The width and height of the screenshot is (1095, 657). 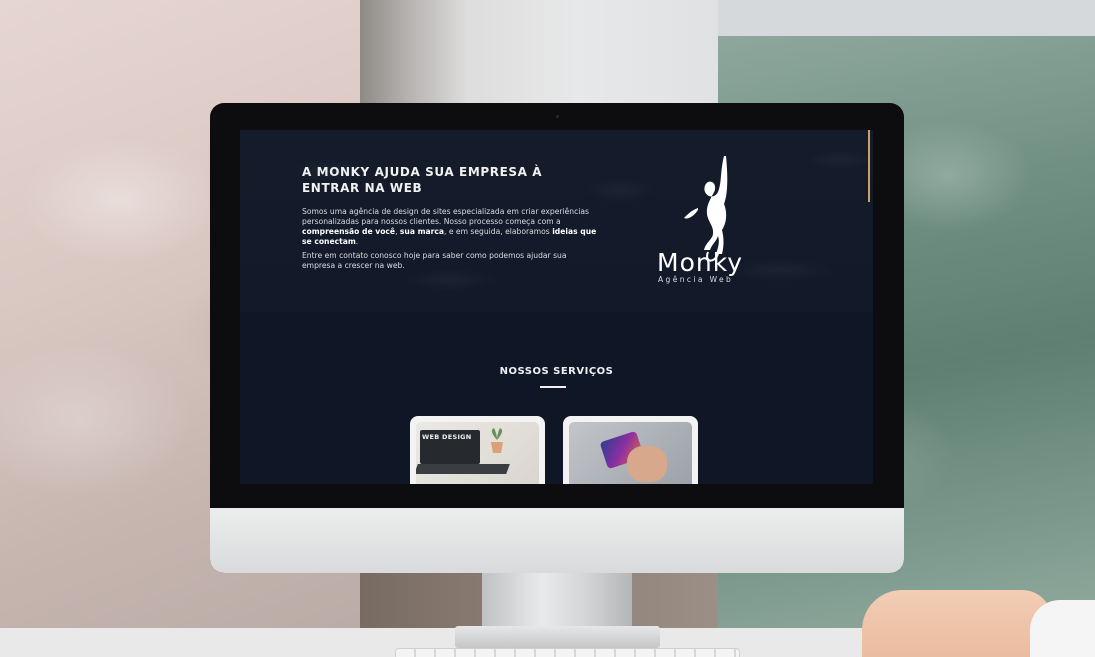 I want to click on smartphone-image, so click(x=630, y=453).